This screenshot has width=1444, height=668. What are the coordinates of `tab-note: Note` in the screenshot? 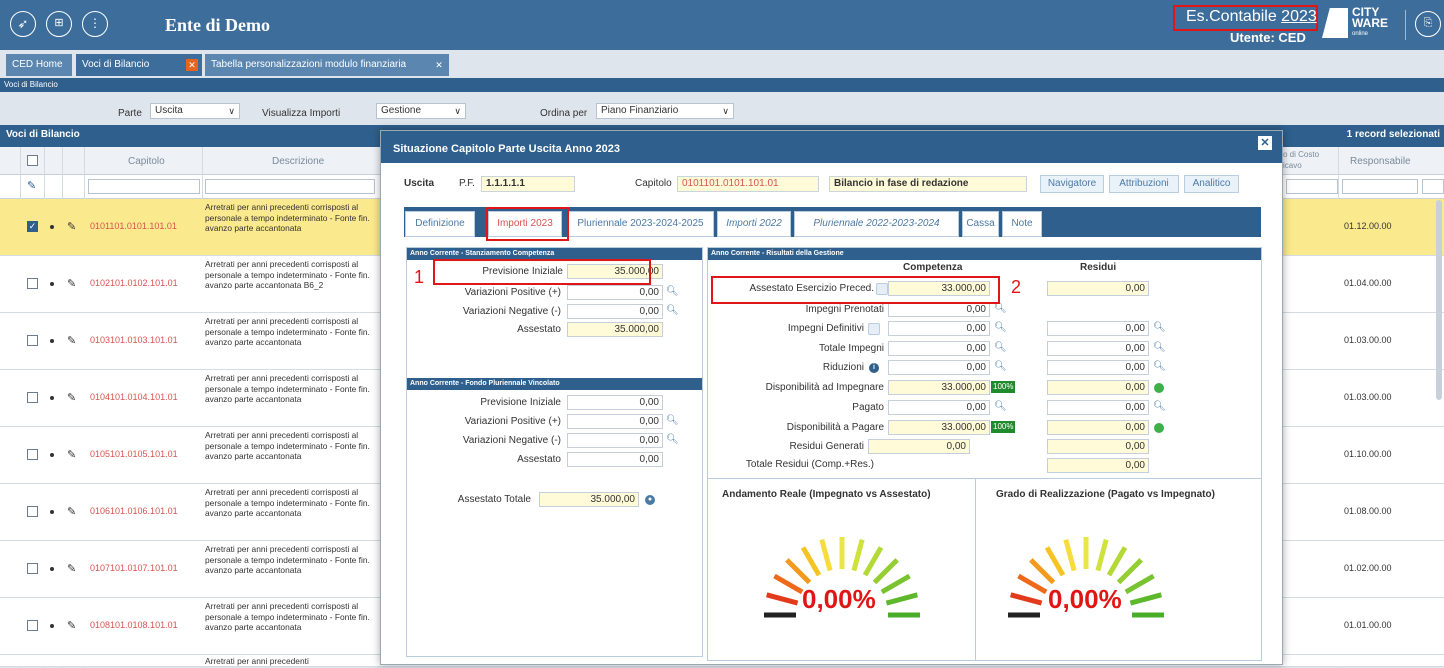 It's located at (1022, 224).